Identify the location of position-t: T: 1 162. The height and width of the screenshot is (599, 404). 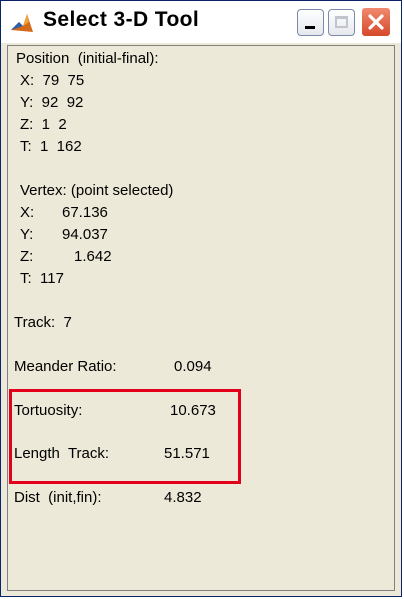
(51, 146).